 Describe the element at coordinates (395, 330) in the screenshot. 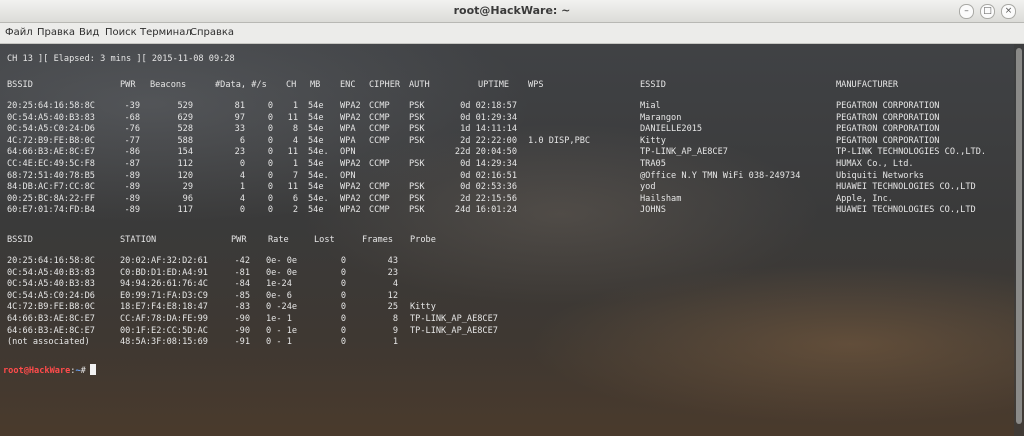

I see `station-frames: 9` at that location.